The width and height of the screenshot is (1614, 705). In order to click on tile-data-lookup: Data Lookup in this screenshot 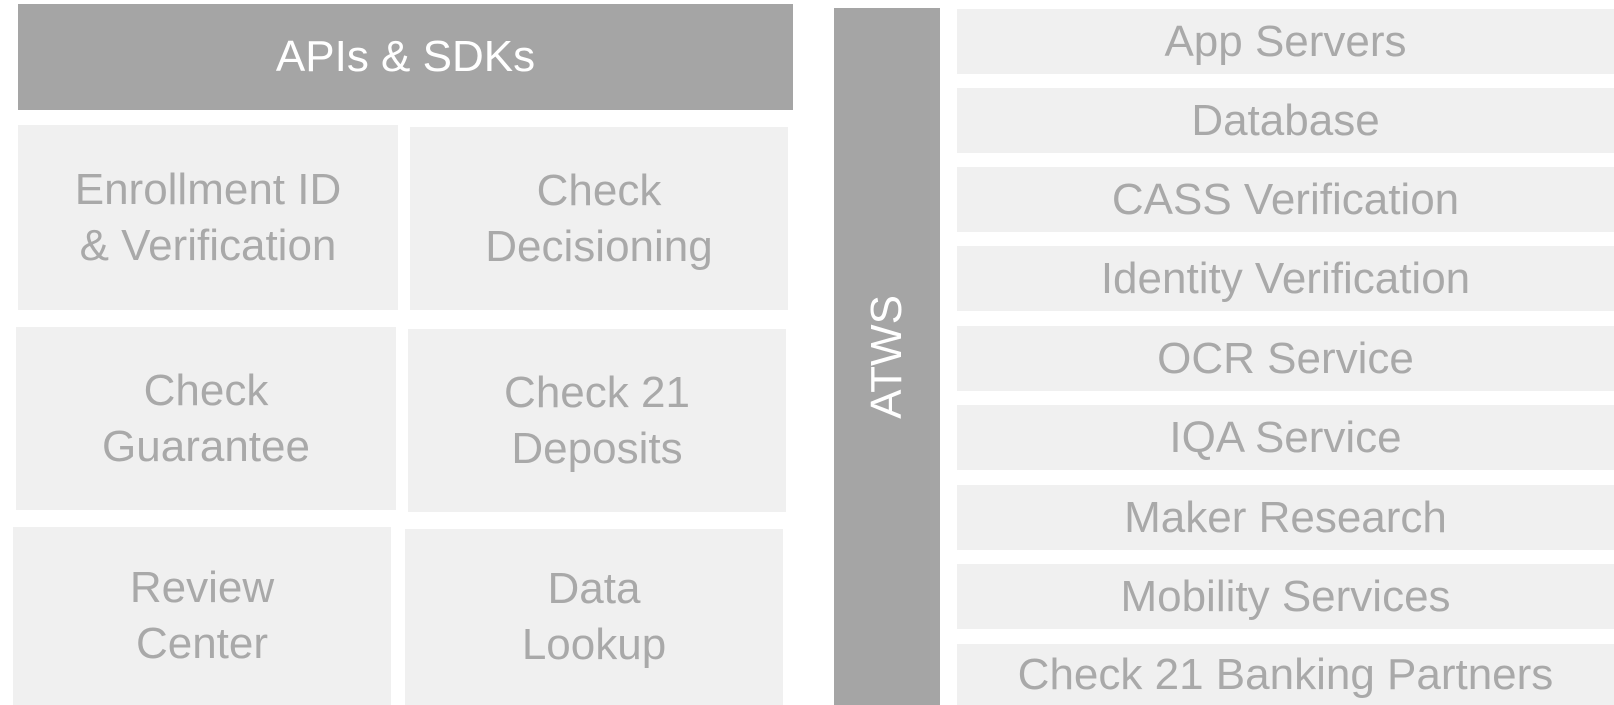, I will do `click(594, 617)`.